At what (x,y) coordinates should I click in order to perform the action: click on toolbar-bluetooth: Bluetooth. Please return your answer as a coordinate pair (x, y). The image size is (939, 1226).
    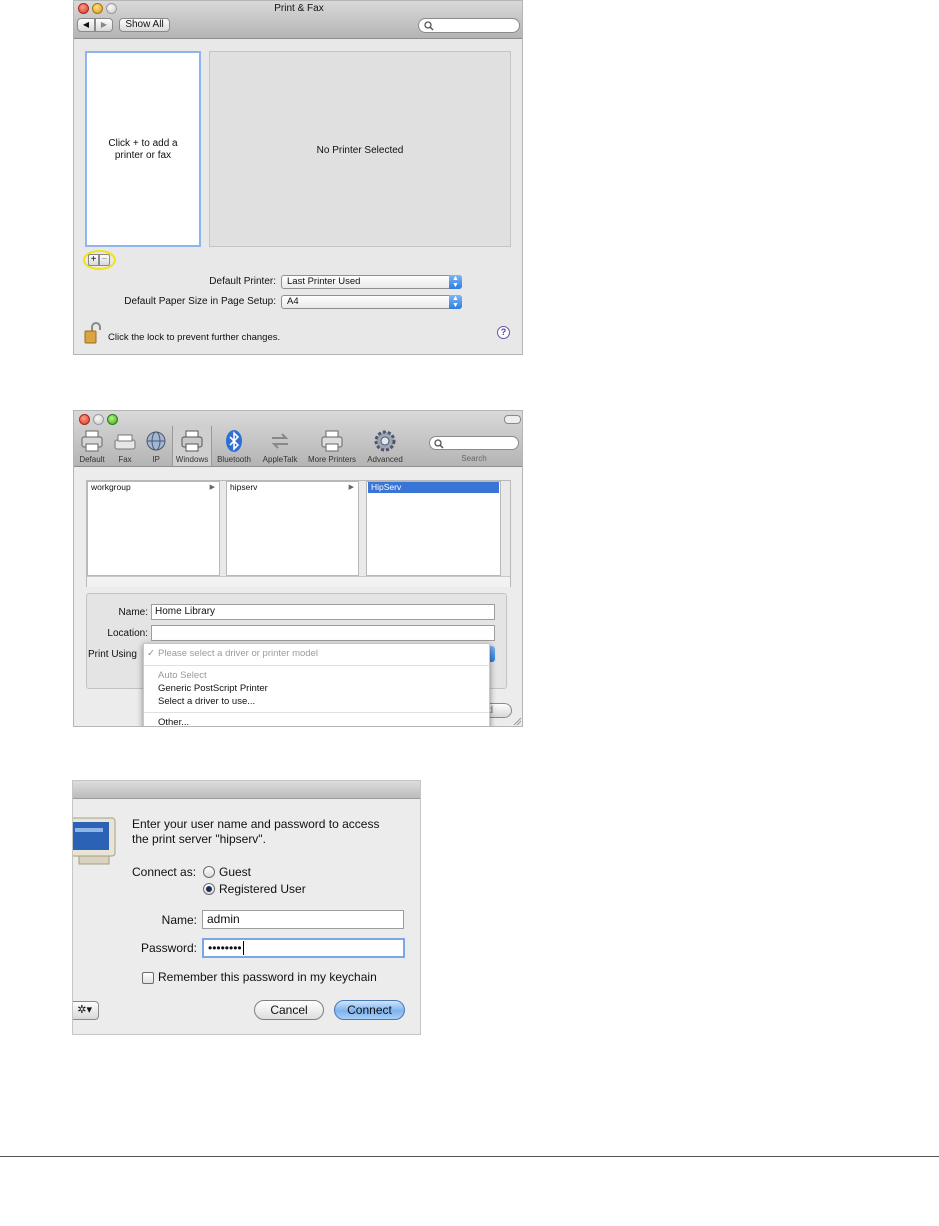
    Looking at the image, I should click on (234, 446).